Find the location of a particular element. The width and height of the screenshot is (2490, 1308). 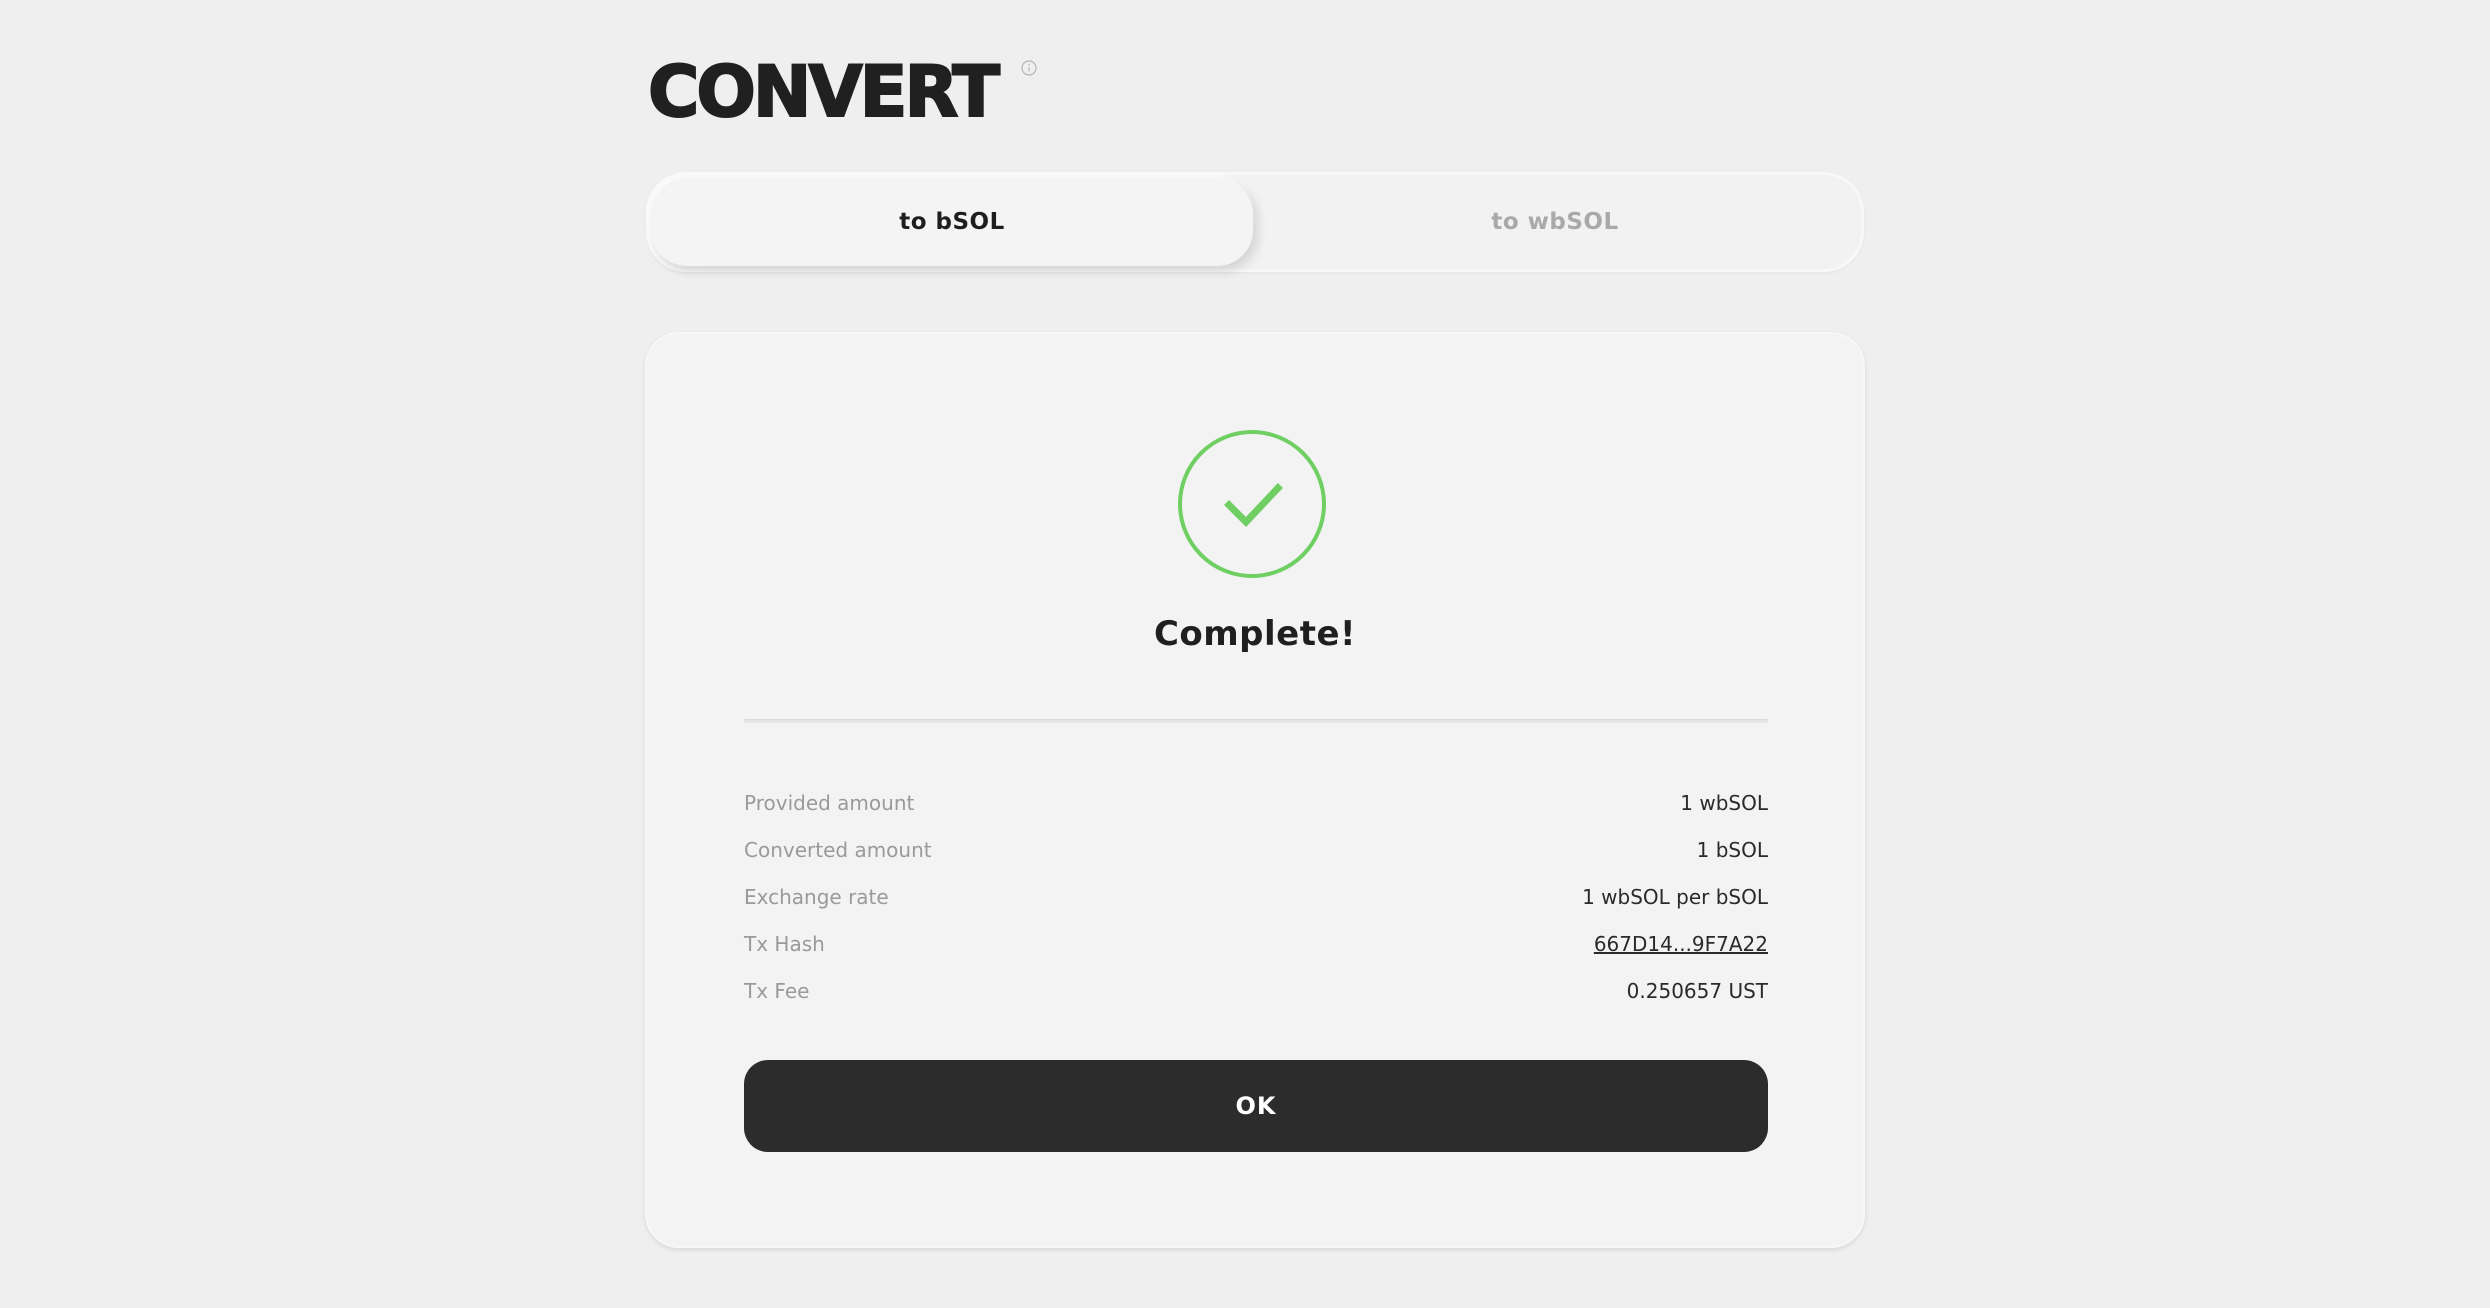

tx-hash-link: 667D14...9F7A22 is located at coordinates (1681, 944).